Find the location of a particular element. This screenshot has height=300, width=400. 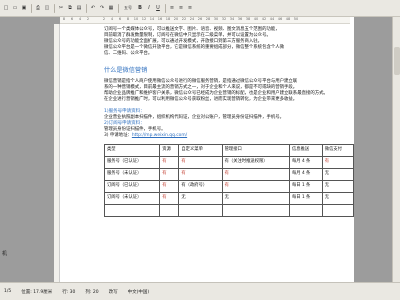

status-position: 位置: 17.9厘米 is located at coordinates (37, 292).